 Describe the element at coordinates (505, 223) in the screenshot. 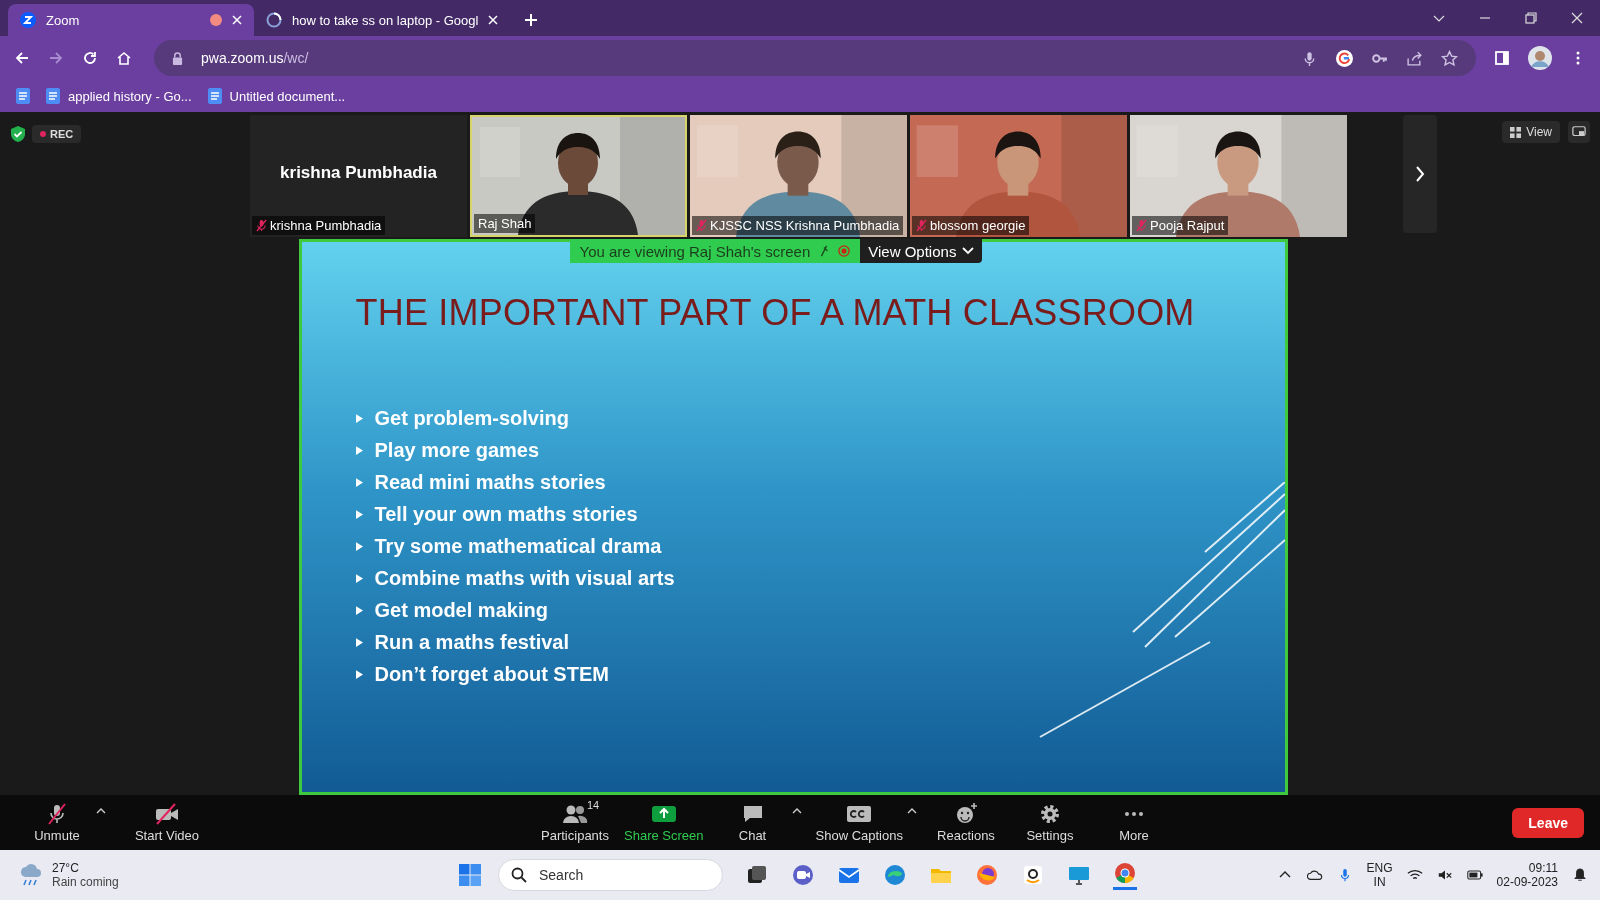

I see `participant-name-label: Raj Shah` at that location.